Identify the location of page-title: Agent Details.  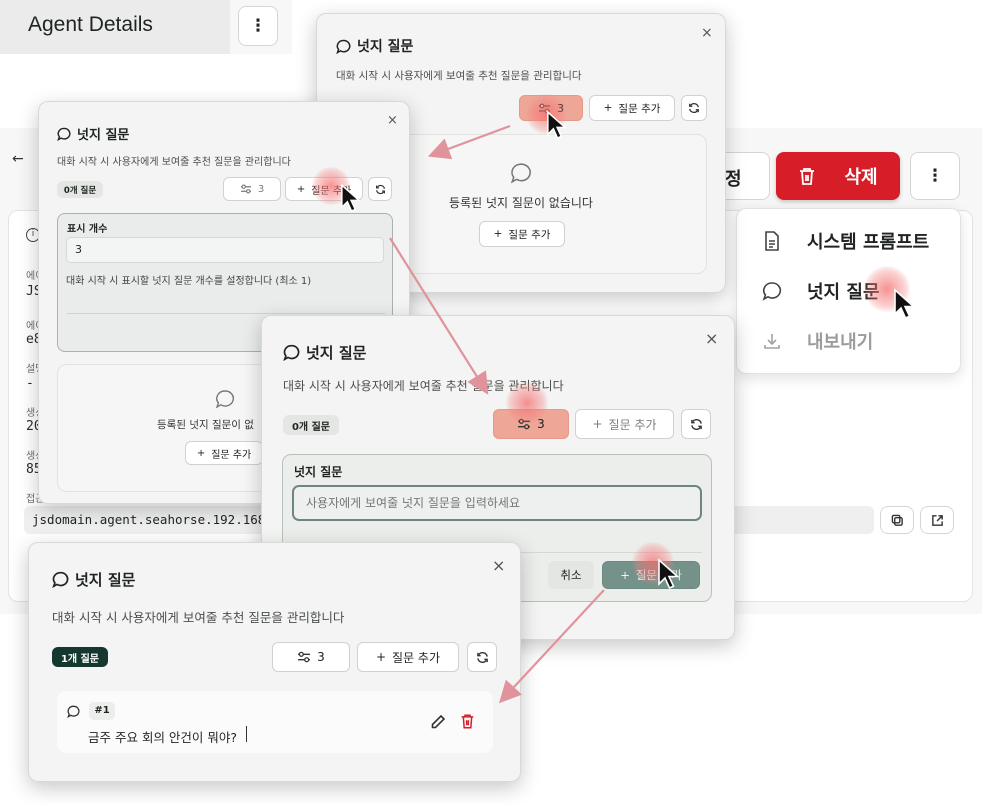
(115, 27).